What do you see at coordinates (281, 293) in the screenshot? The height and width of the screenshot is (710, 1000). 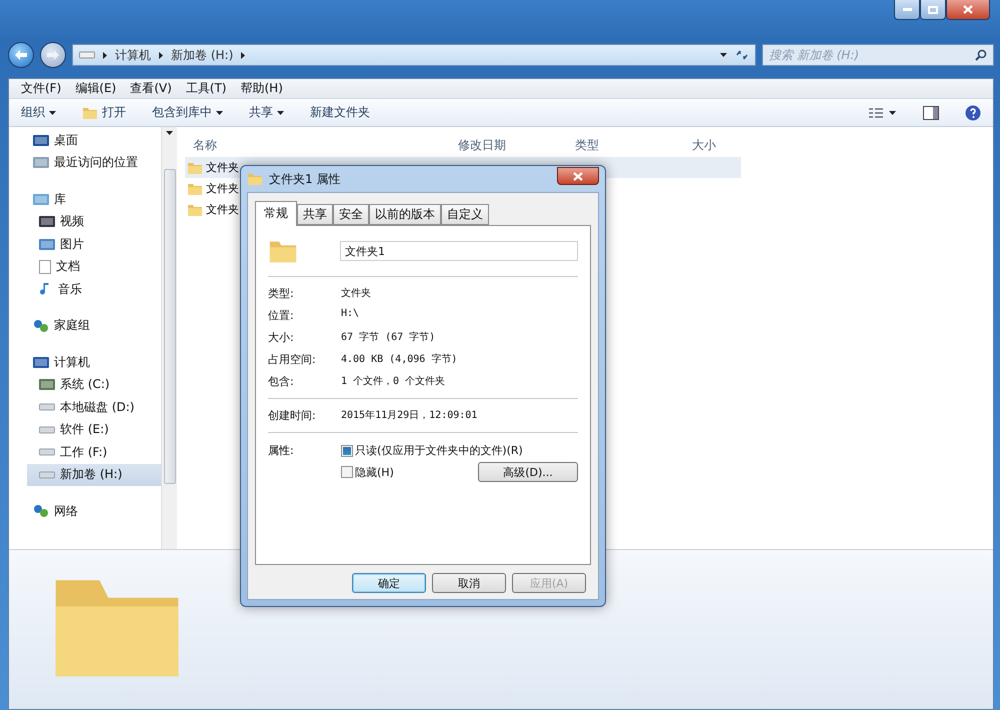 I see `property-label: 类型:` at bounding box center [281, 293].